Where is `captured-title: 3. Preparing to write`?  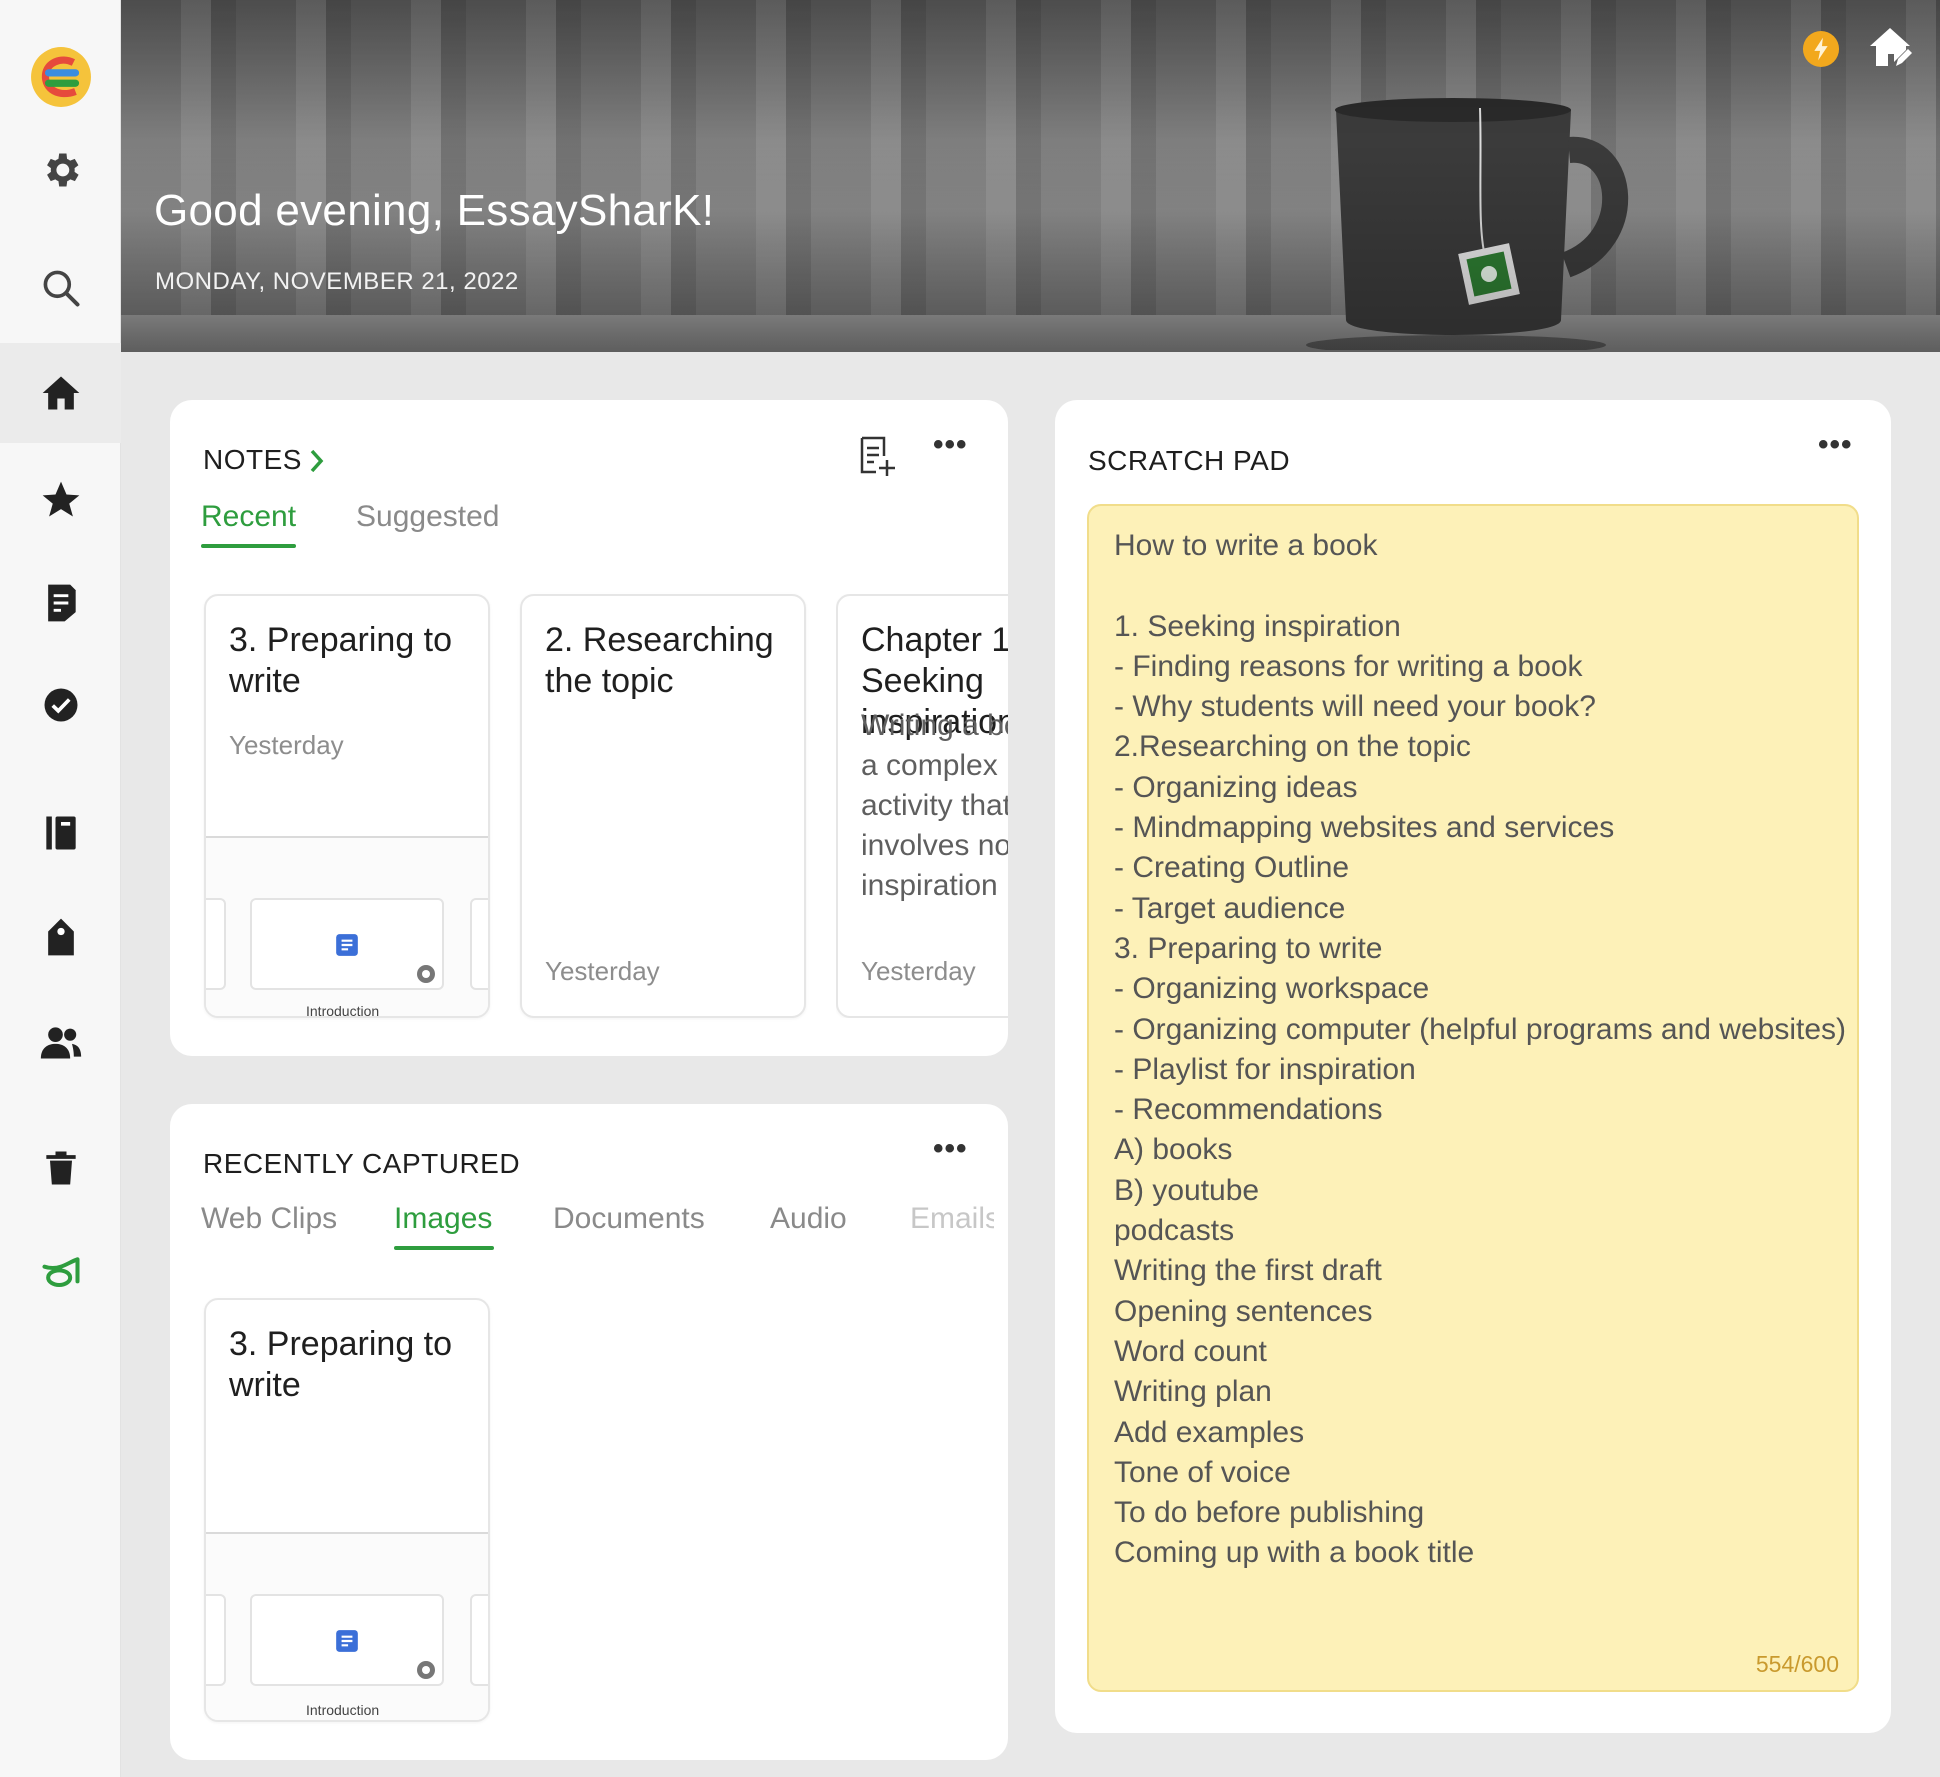 captured-title: 3. Preparing to write is located at coordinates (341, 1364).